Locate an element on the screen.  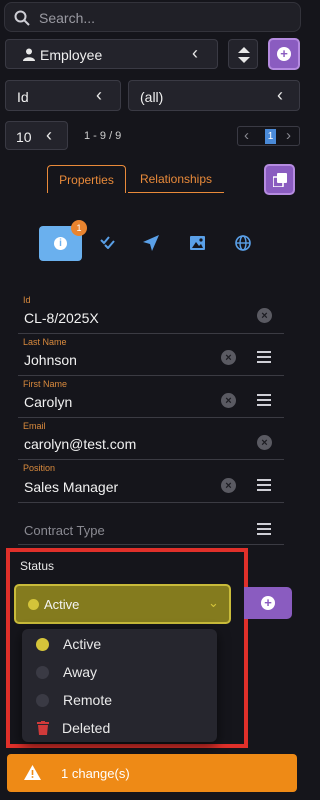
last-name-field: Last Name Johnson × is located at coordinates (151, 354).